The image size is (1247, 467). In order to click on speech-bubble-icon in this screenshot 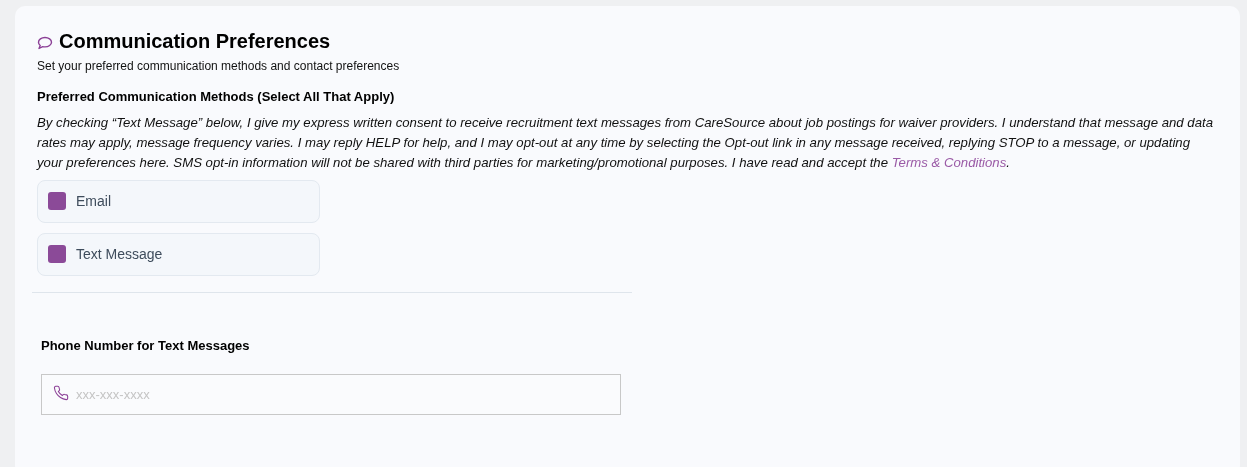, I will do `click(45, 42)`.